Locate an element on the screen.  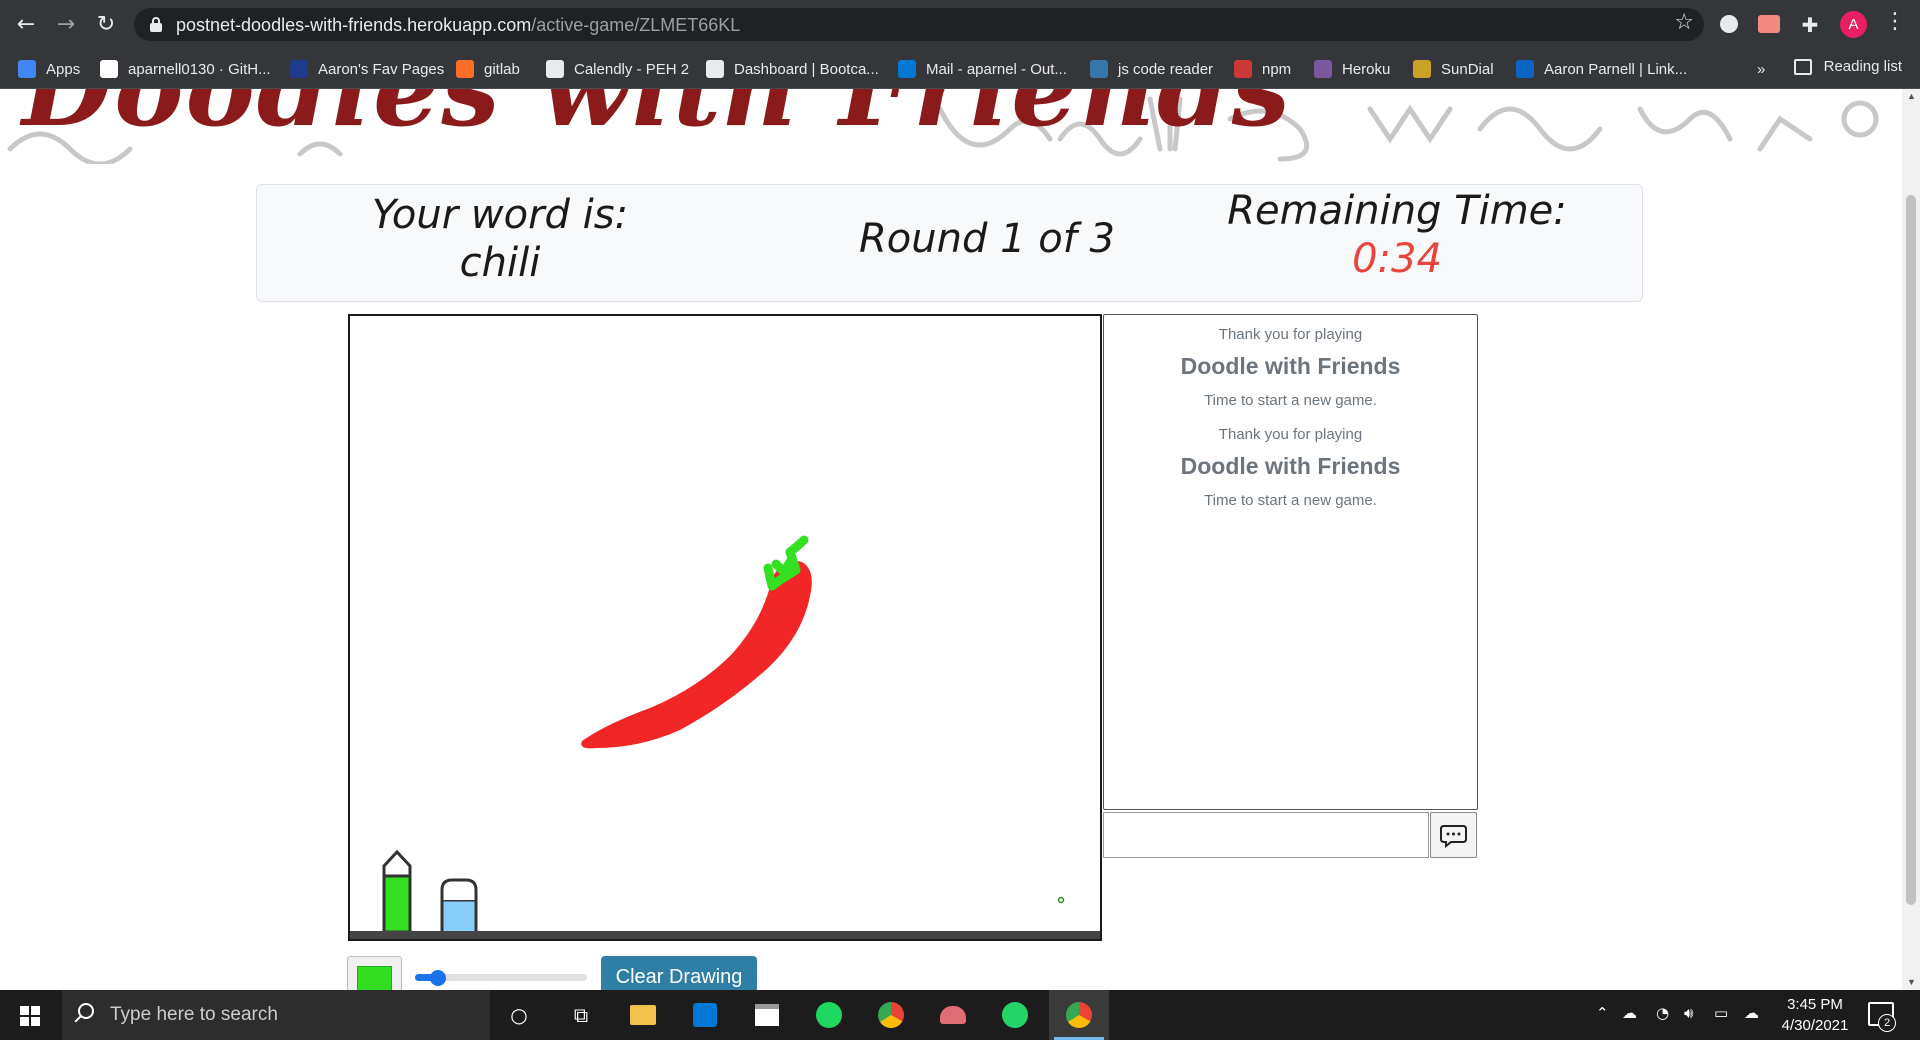
bookmark-apps: Apps is located at coordinates (49, 69).